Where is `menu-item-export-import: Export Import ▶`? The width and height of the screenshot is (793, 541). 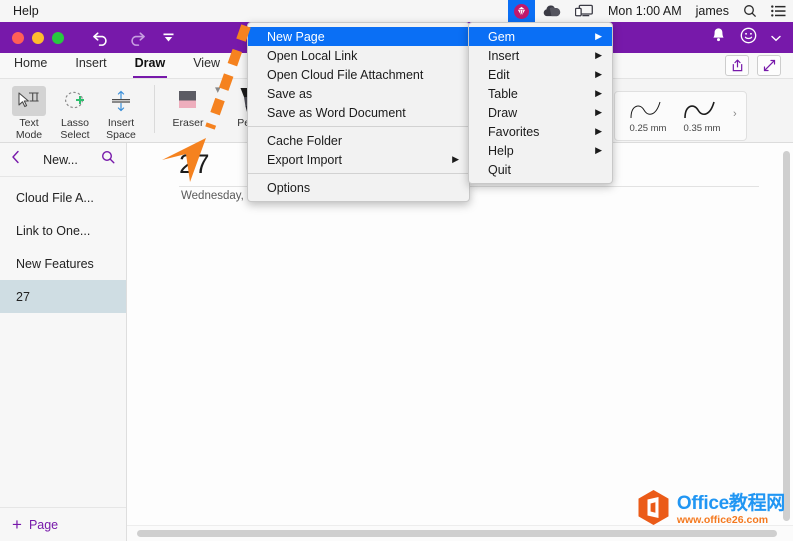 menu-item-export-import: Export Import ▶ is located at coordinates (358, 159).